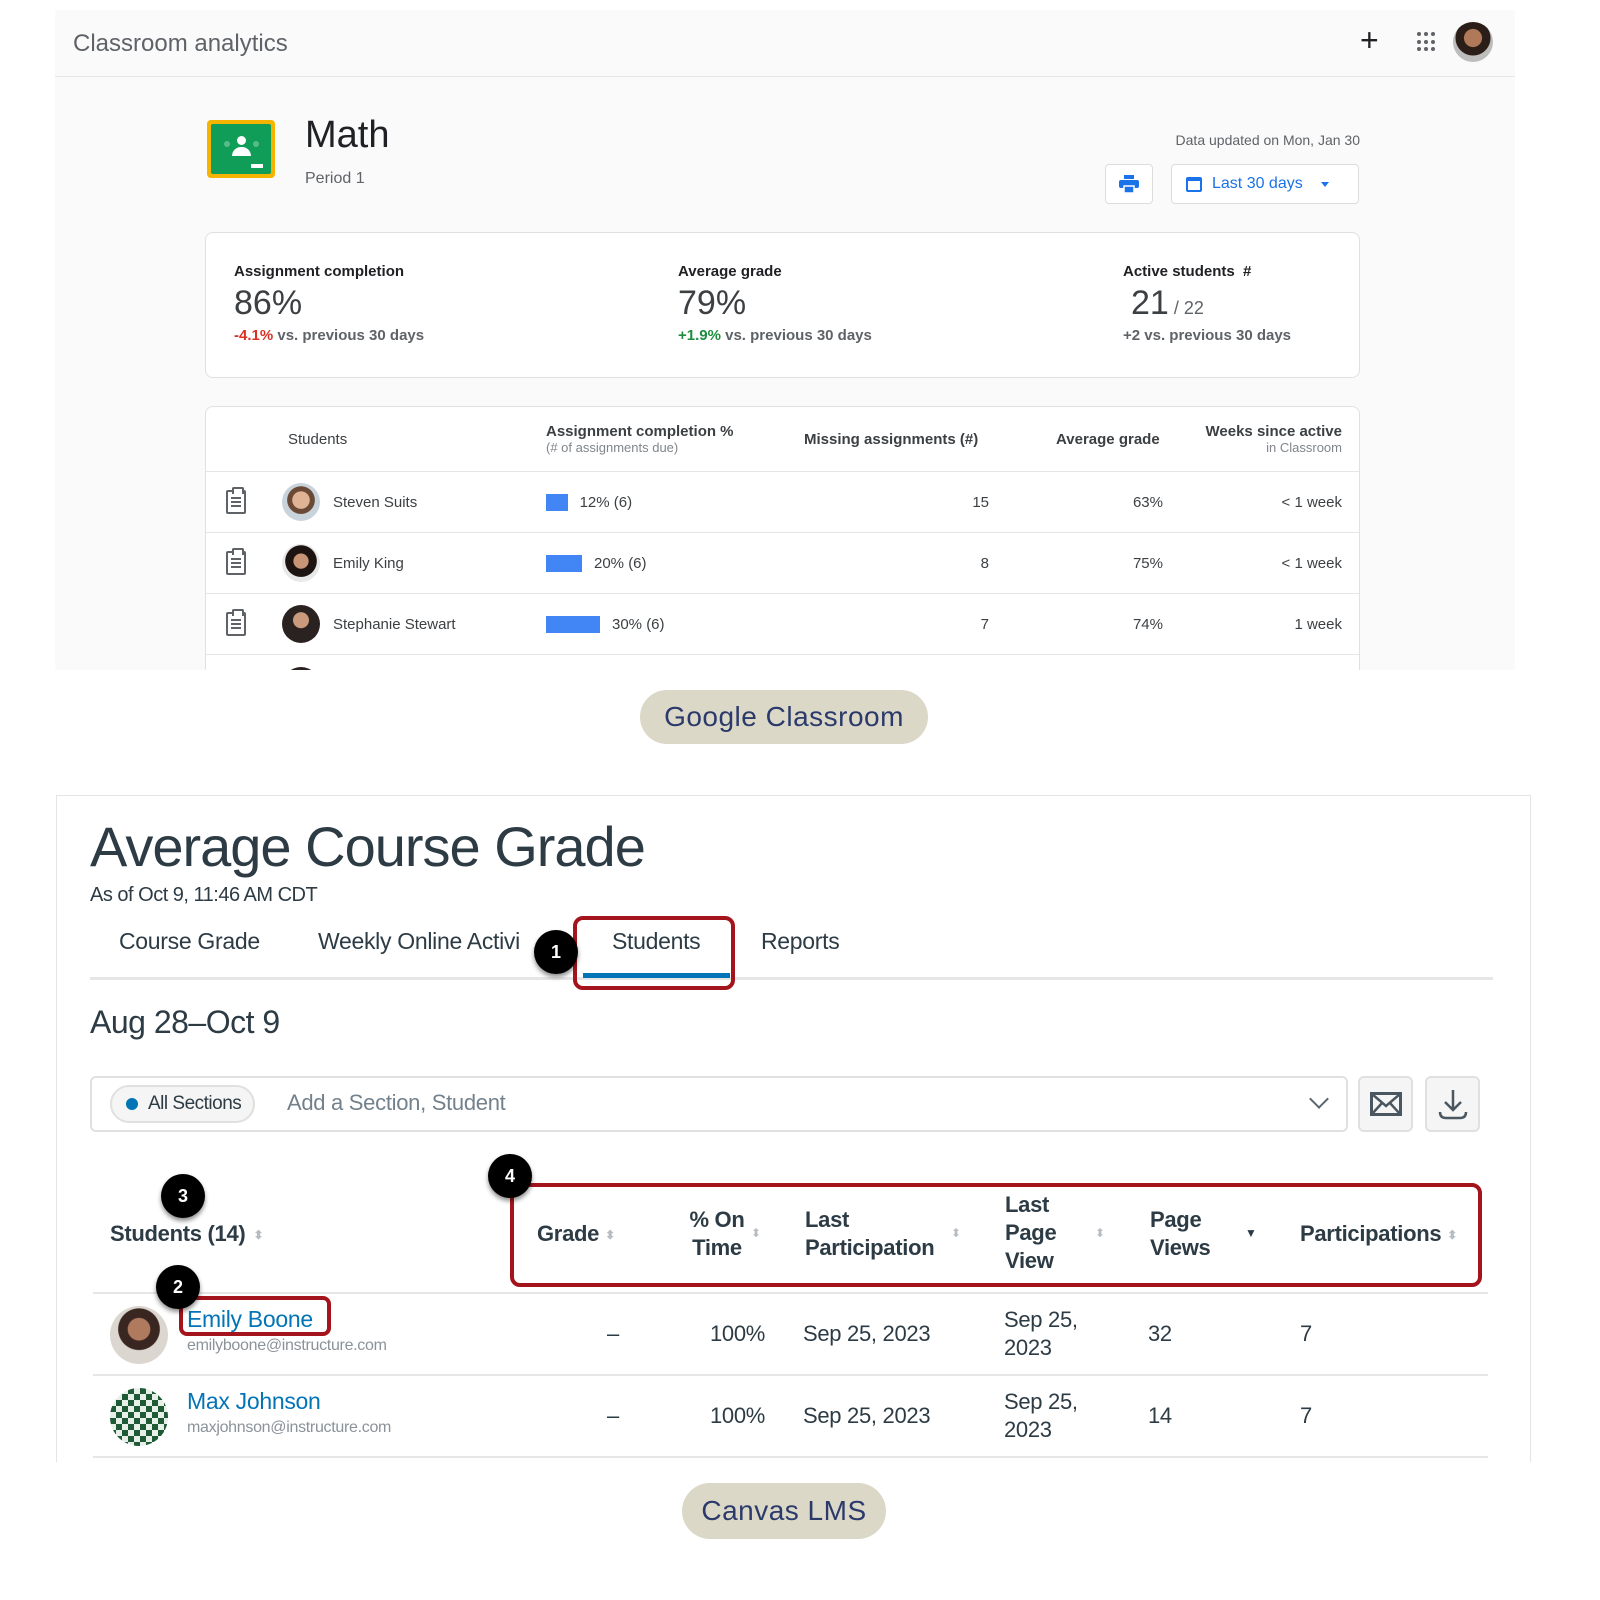  What do you see at coordinates (1035, 1233) in the screenshot?
I see `column-header-last-page-view: Last Page View` at bounding box center [1035, 1233].